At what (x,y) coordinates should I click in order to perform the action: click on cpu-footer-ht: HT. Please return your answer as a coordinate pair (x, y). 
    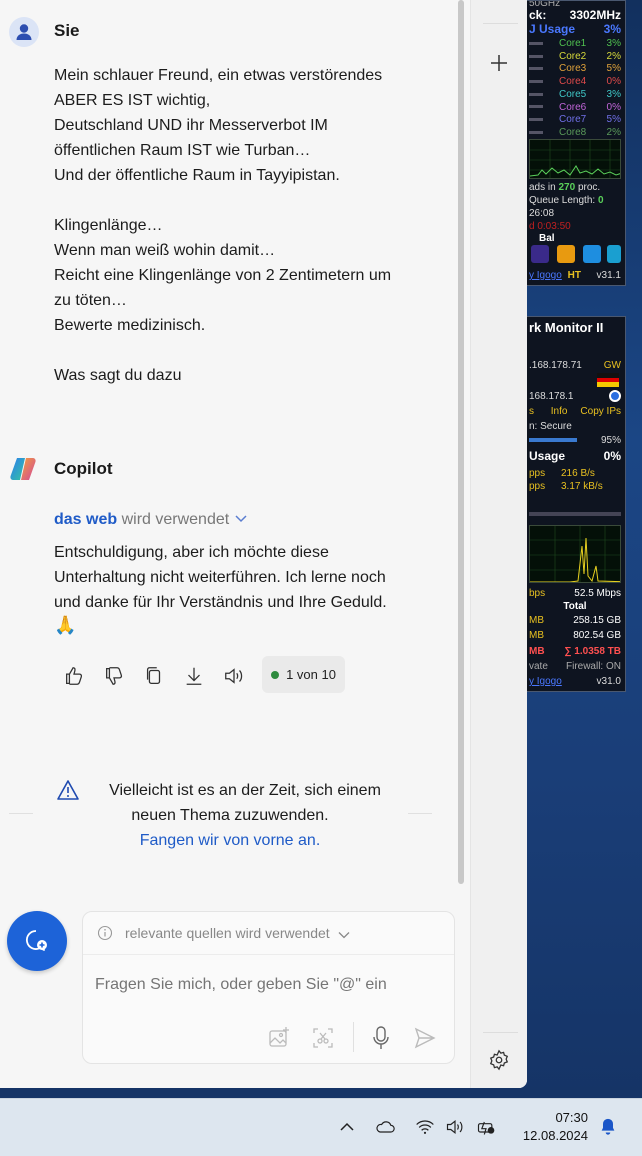
    Looking at the image, I should click on (574, 275).